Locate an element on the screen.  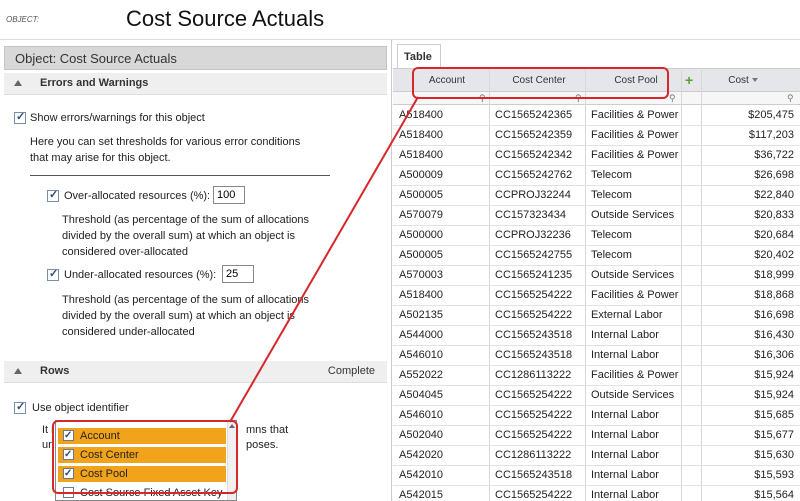
add-column-icon: + is located at coordinates (689, 80).